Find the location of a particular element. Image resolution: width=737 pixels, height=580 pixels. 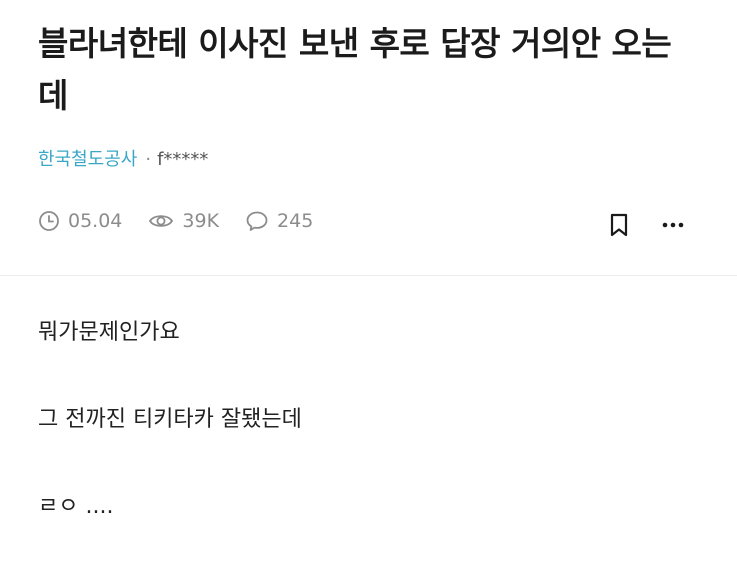

more-dots-icon is located at coordinates (673, 225).